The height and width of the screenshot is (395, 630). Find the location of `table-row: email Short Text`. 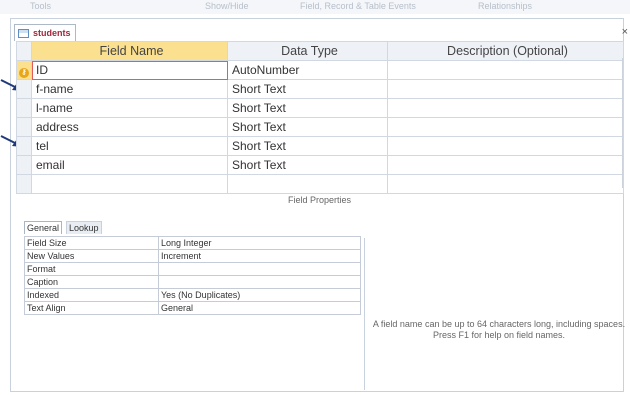

table-row: email Short Text is located at coordinates (320, 165).